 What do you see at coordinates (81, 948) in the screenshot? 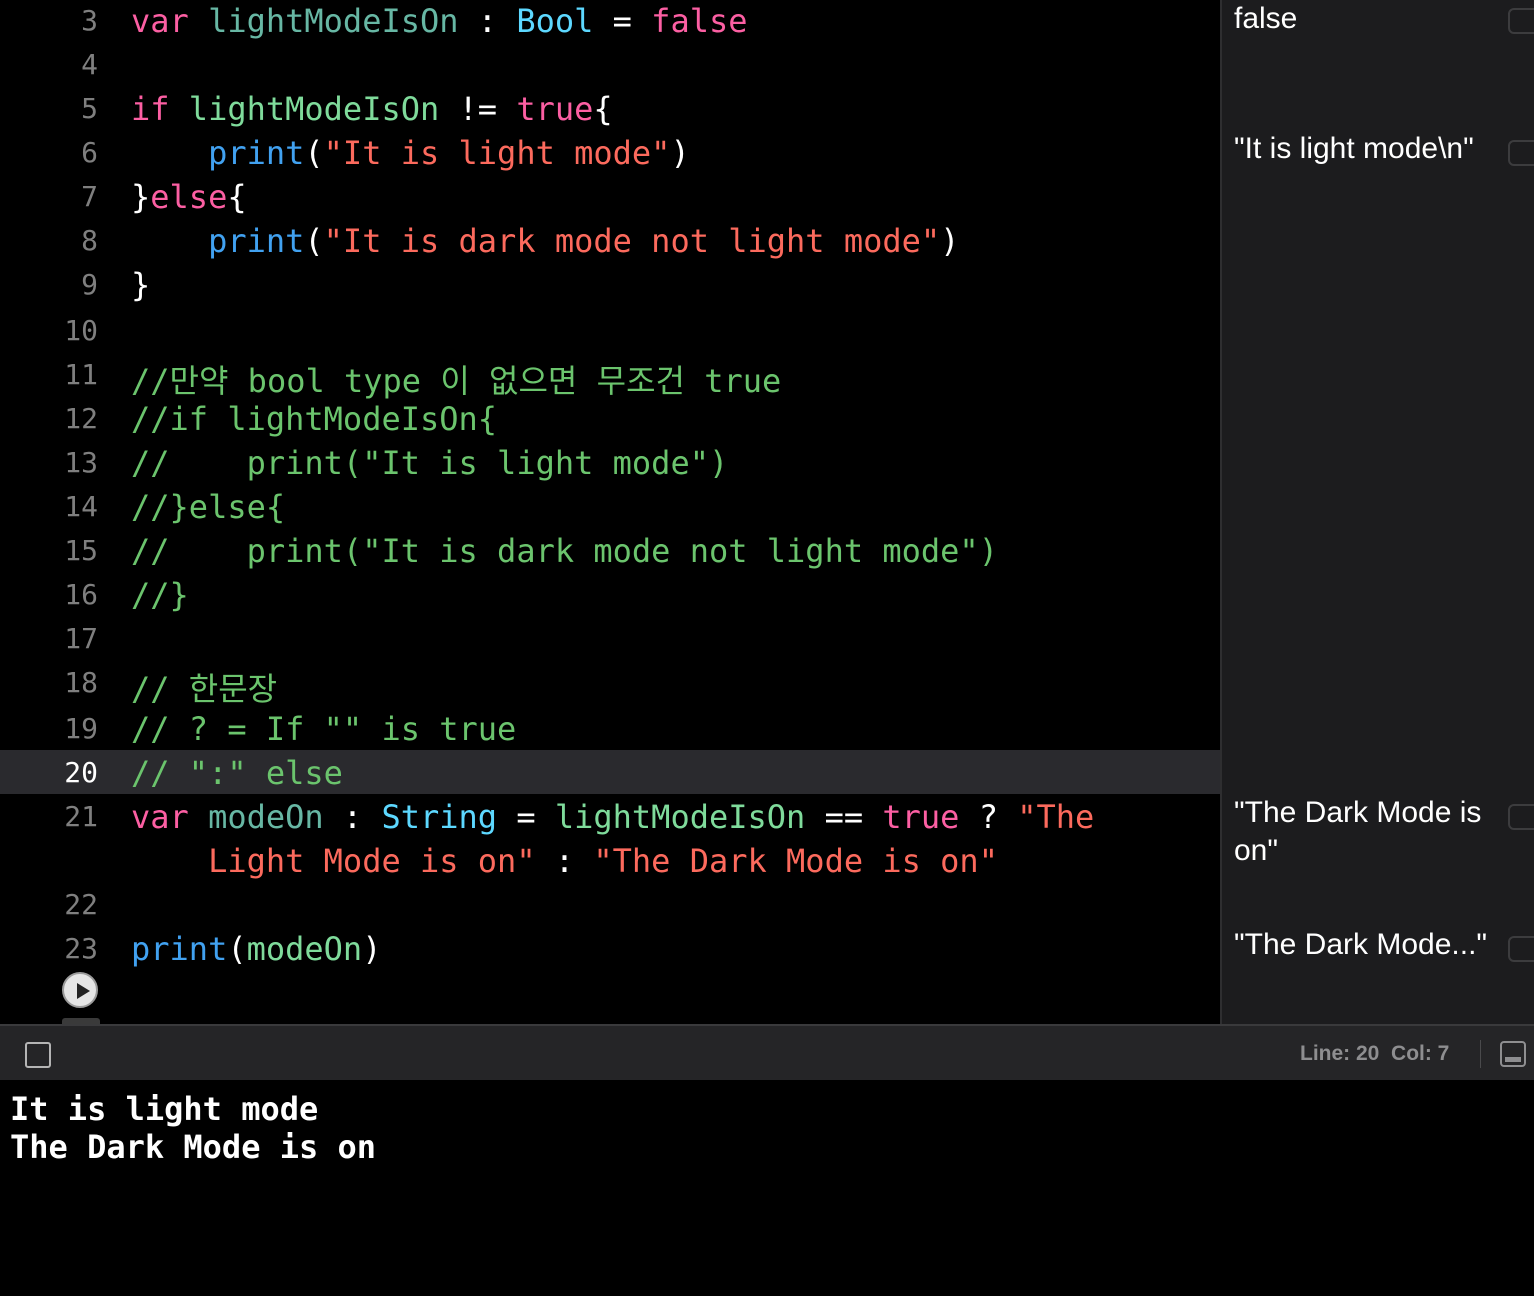
I see `line-number: 23` at bounding box center [81, 948].